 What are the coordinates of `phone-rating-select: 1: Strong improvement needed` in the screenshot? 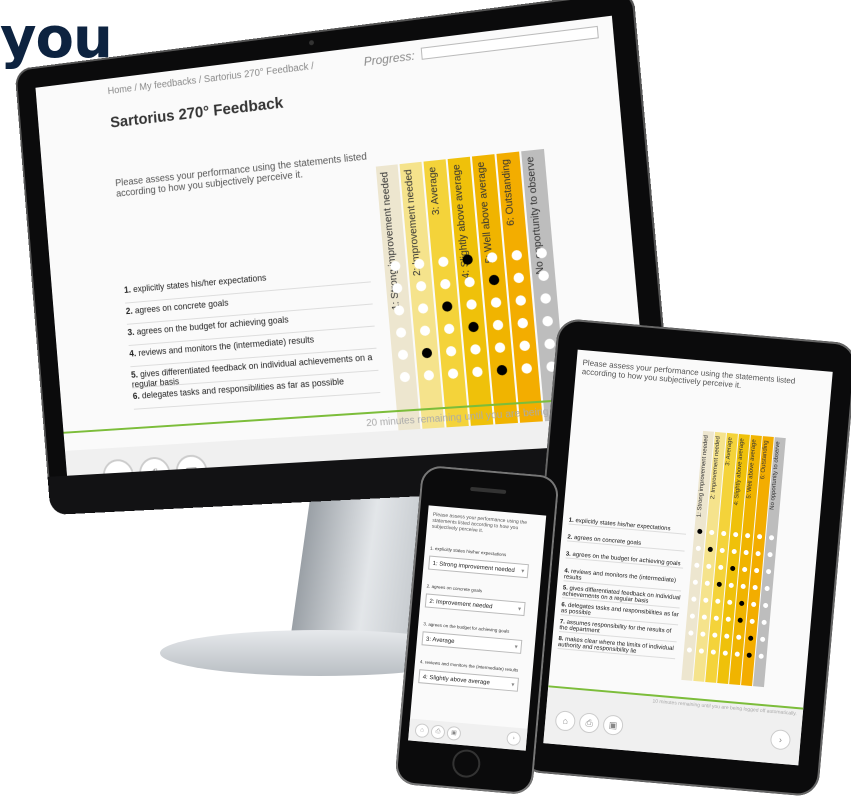 It's located at (478, 567).